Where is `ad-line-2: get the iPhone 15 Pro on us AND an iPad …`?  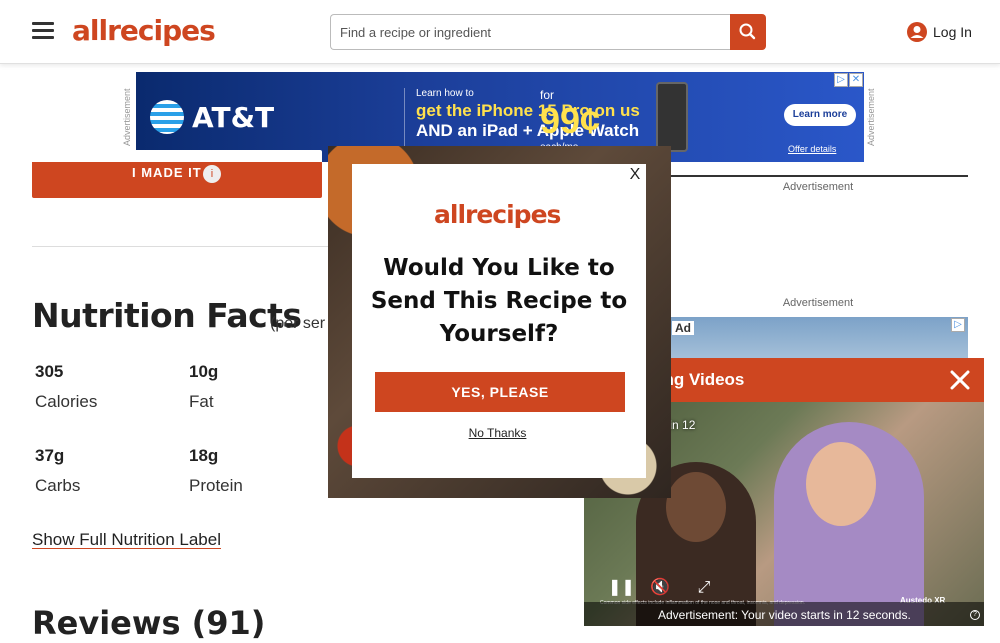
ad-line-2: get the iPhone 15 Pro on us AND an iPad … is located at coordinates (528, 121).